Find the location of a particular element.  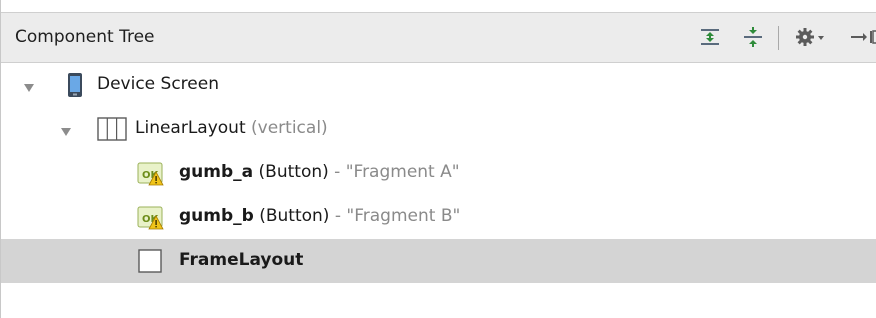

frame-layout-icon is located at coordinates (151, 261).